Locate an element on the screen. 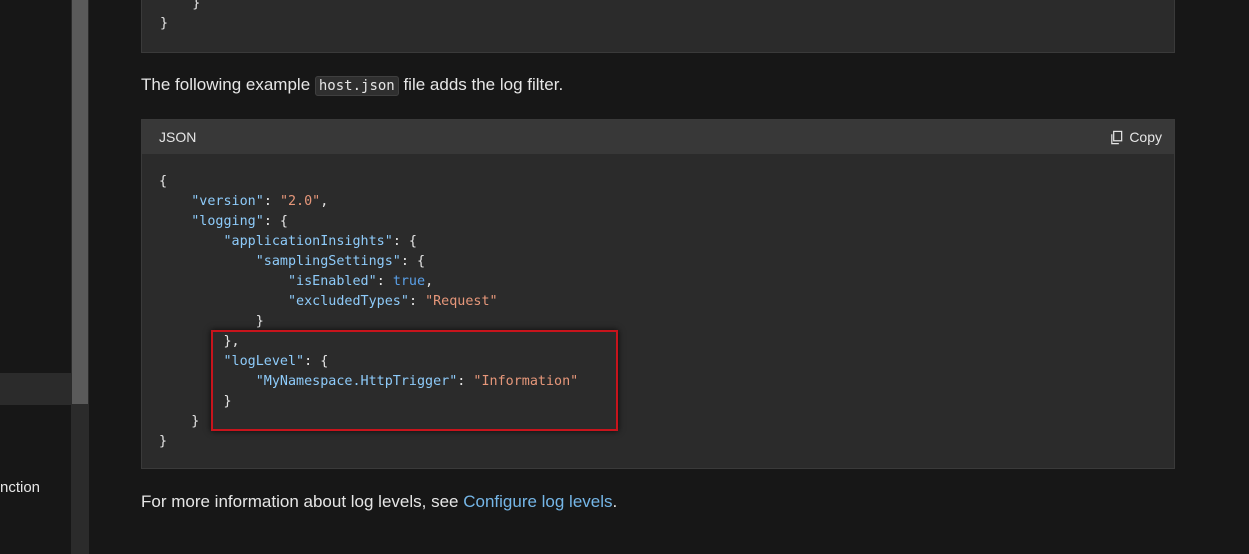  paragraph-text: The following example is located at coordinates (228, 84).